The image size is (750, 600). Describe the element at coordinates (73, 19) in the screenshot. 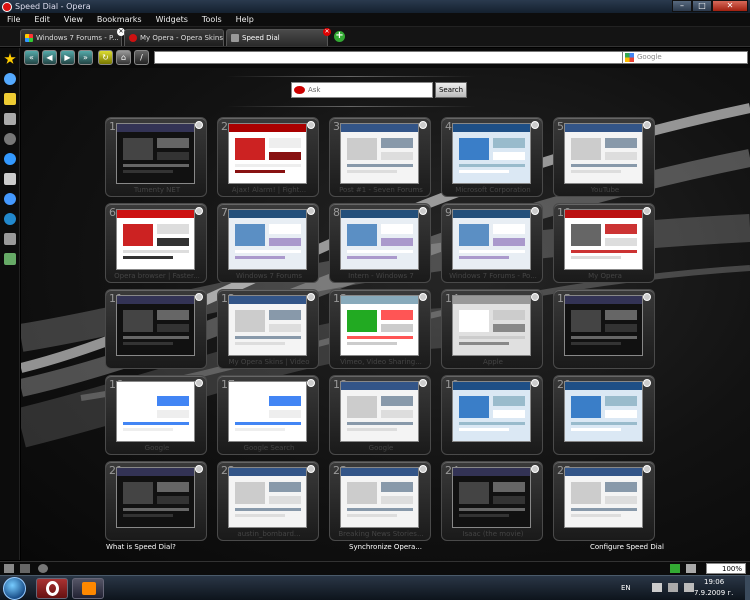

I see `menu-view: View` at that location.